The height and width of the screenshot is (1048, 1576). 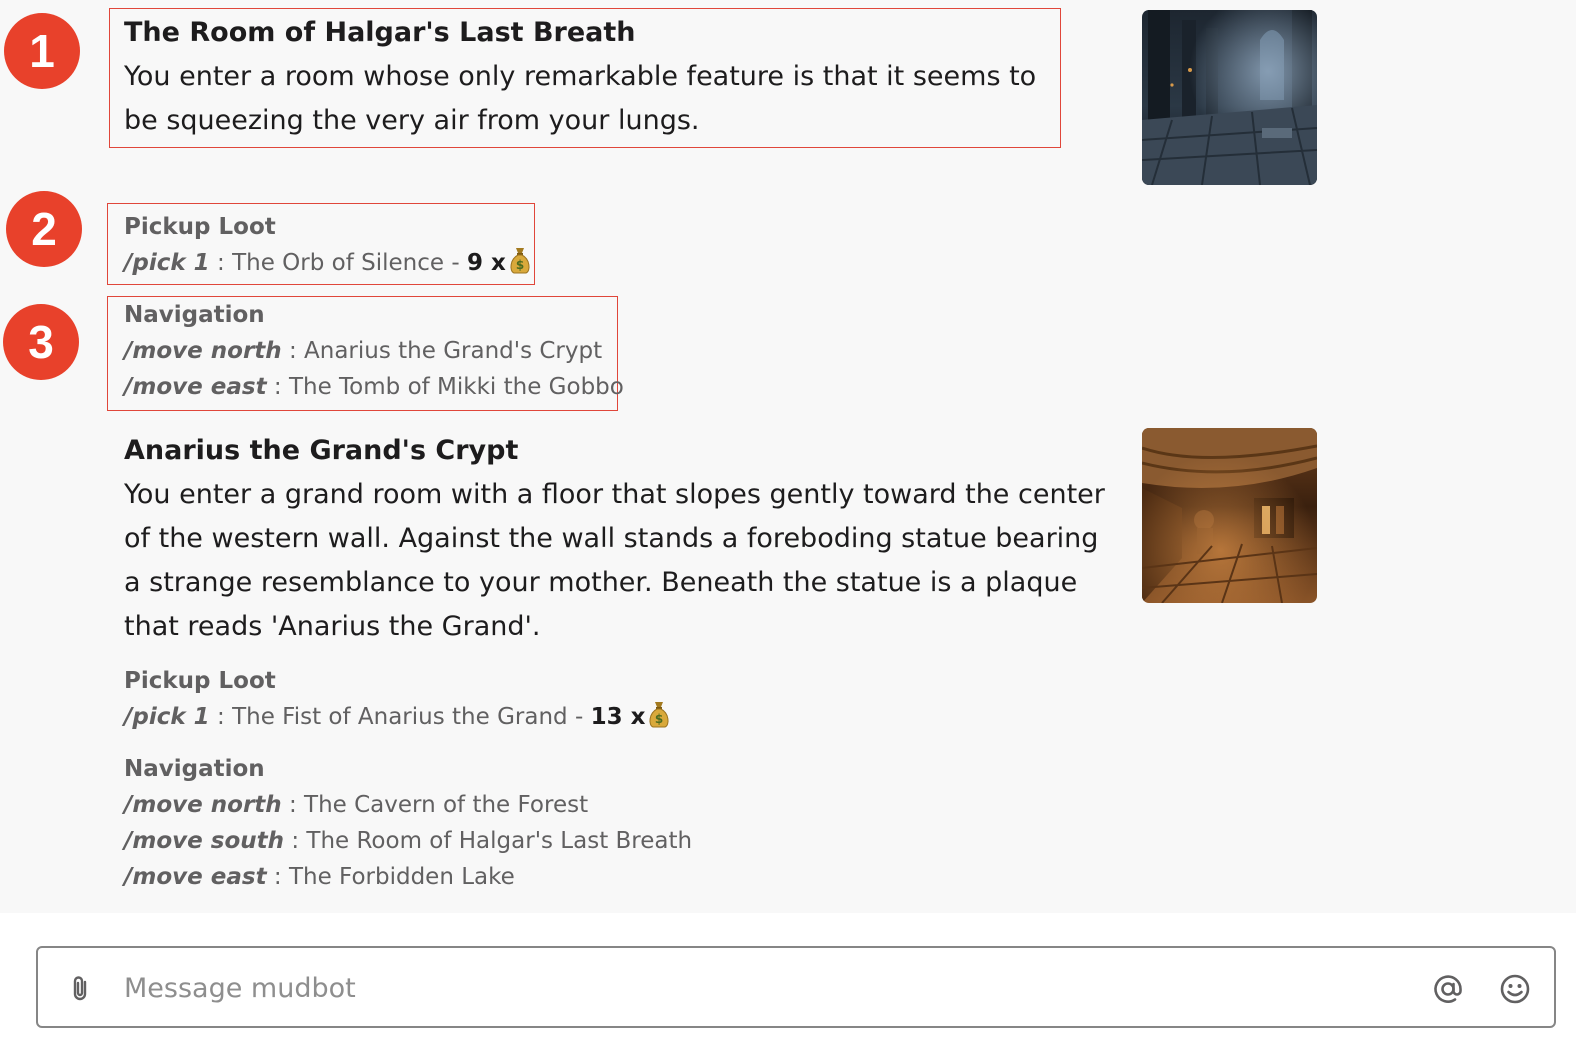 I want to click on nav-destination: The Forbidden Lake, so click(x=401, y=877).